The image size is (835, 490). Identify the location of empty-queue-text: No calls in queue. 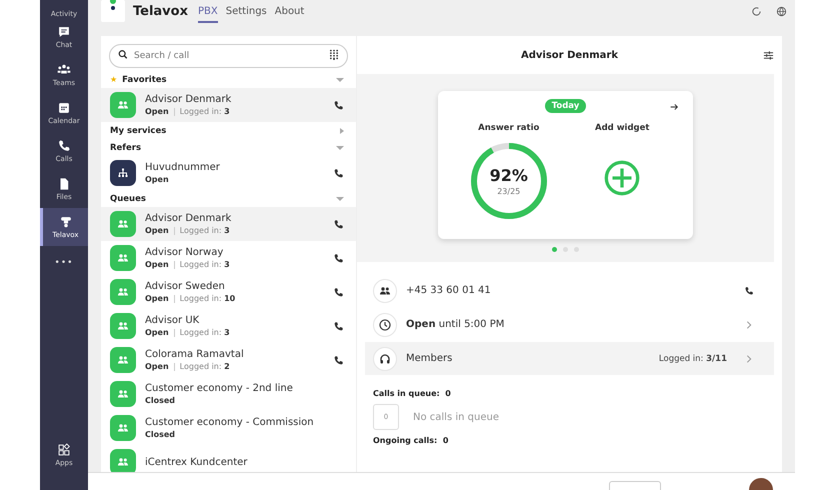
(456, 417).